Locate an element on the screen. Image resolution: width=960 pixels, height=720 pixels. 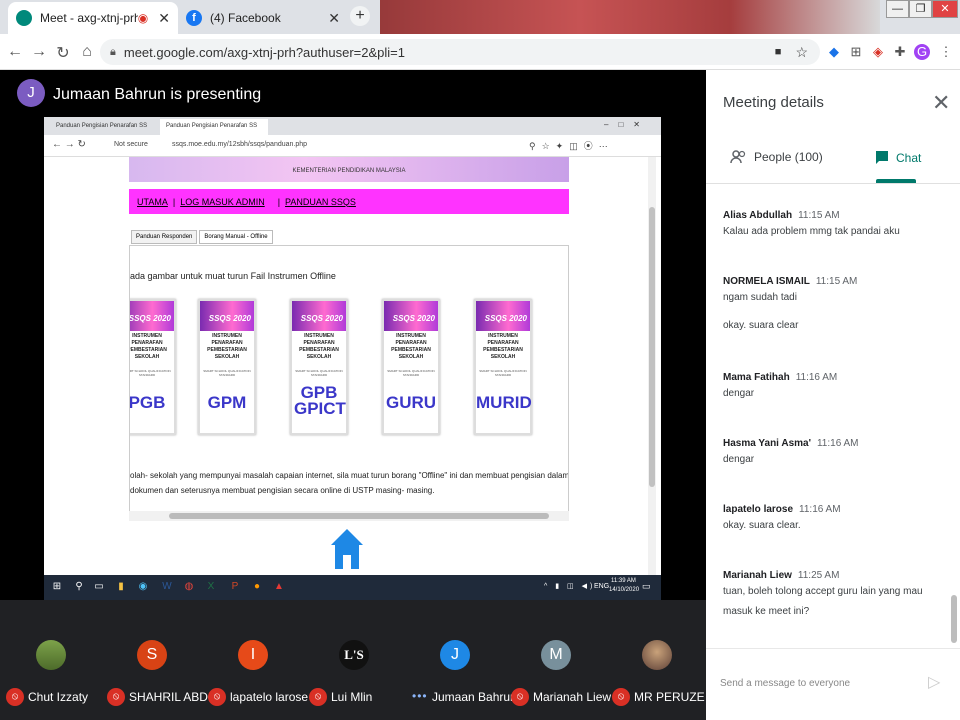
profile-avatar: G is located at coordinates (922, 52).